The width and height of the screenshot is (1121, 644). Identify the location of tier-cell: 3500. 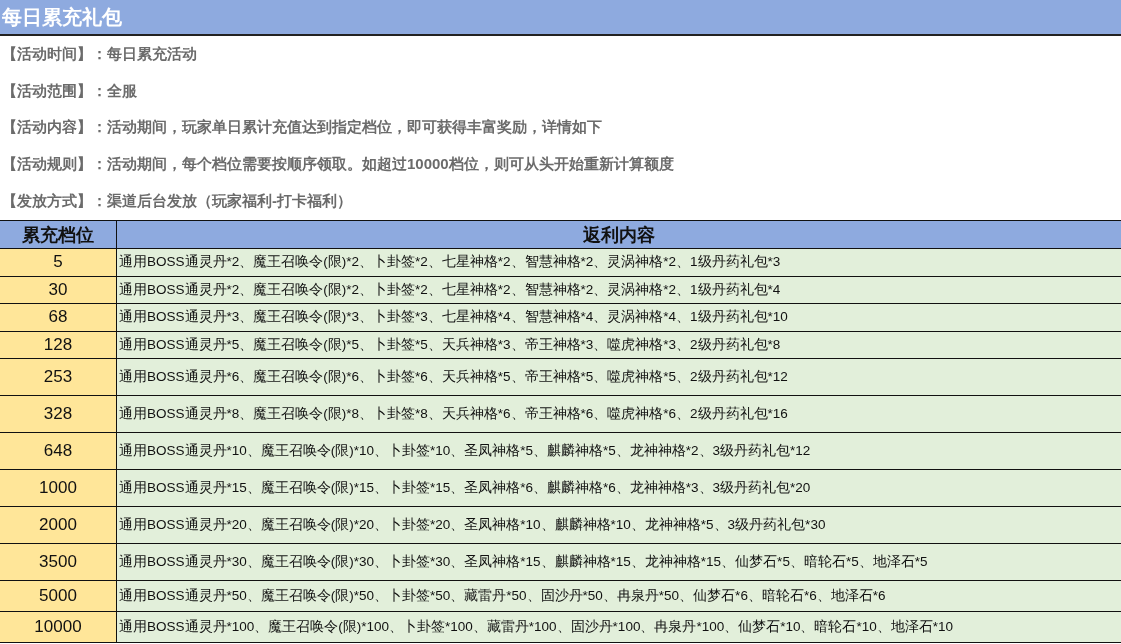
(58, 562).